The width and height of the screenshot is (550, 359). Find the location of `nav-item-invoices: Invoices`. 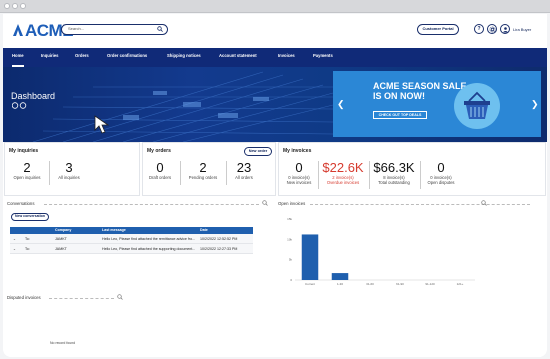

nav-item-invoices: Invoices is located at coordinates (286, 57).